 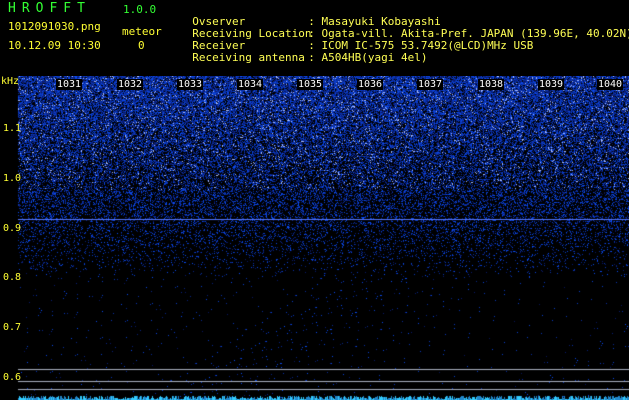 What do you see at coordinates (250, 84) in the screenshot?
I see `x-tick-label: 1034` at bounding box center [250, 84].